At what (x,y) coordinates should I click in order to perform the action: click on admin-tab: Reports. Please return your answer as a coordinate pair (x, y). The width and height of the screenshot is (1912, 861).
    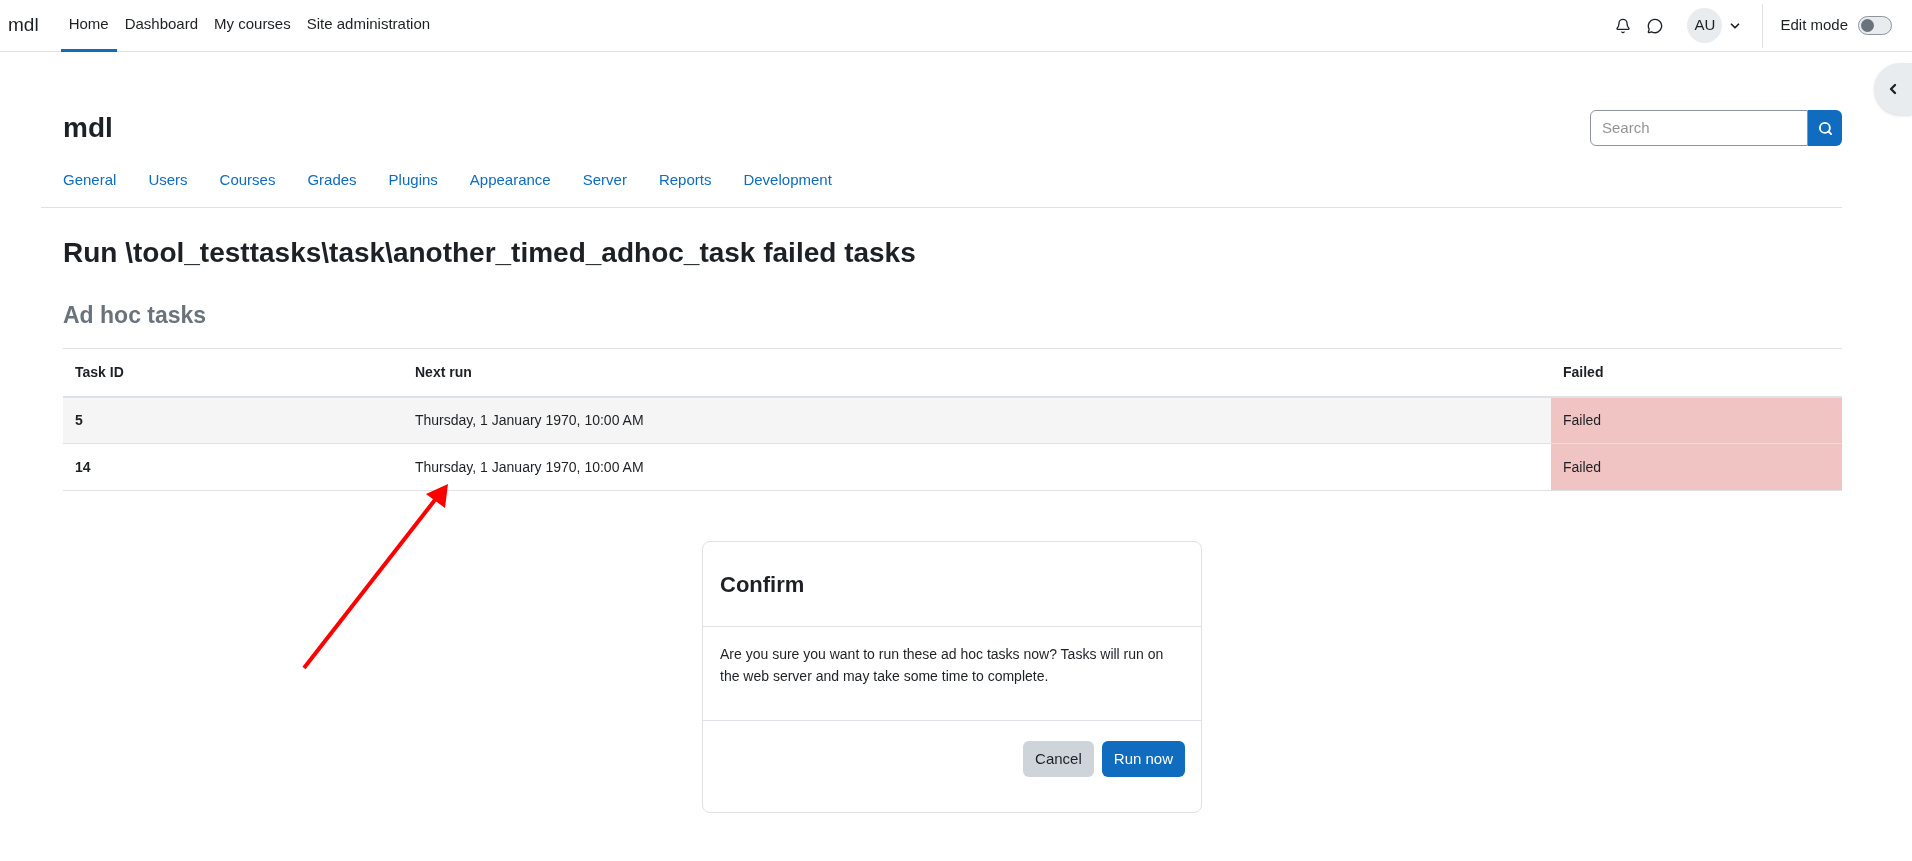
    Looking at the image, I should click on (685, 180).